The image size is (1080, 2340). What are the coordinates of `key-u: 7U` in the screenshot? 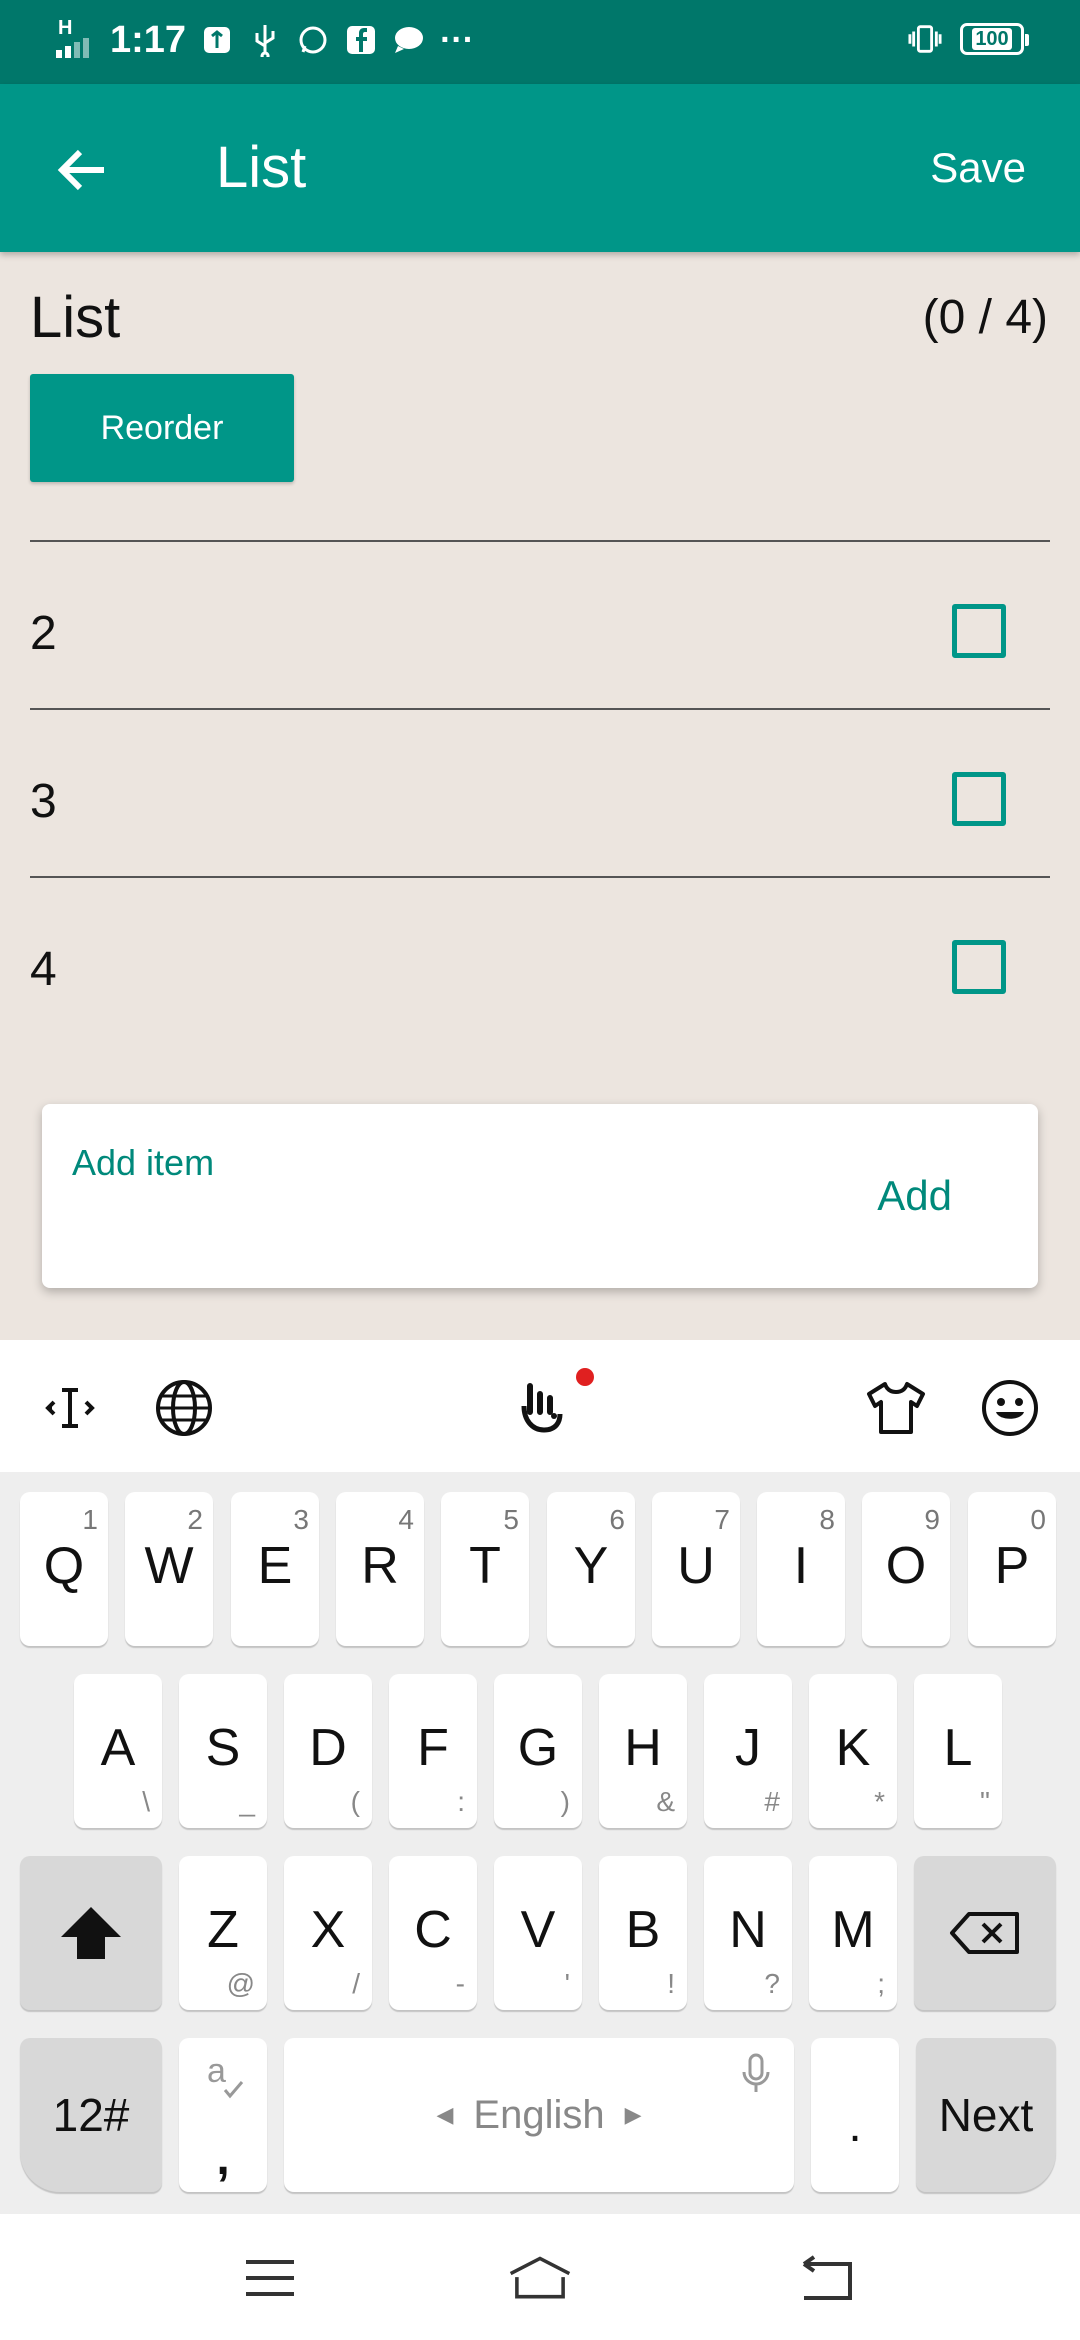 It's located at (696, 1569).